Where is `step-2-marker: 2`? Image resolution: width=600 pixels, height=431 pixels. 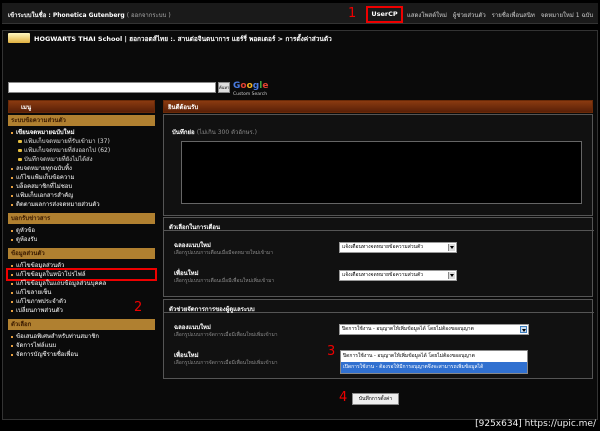
step-2-marker: 2 is located at coordinates (138, 307).